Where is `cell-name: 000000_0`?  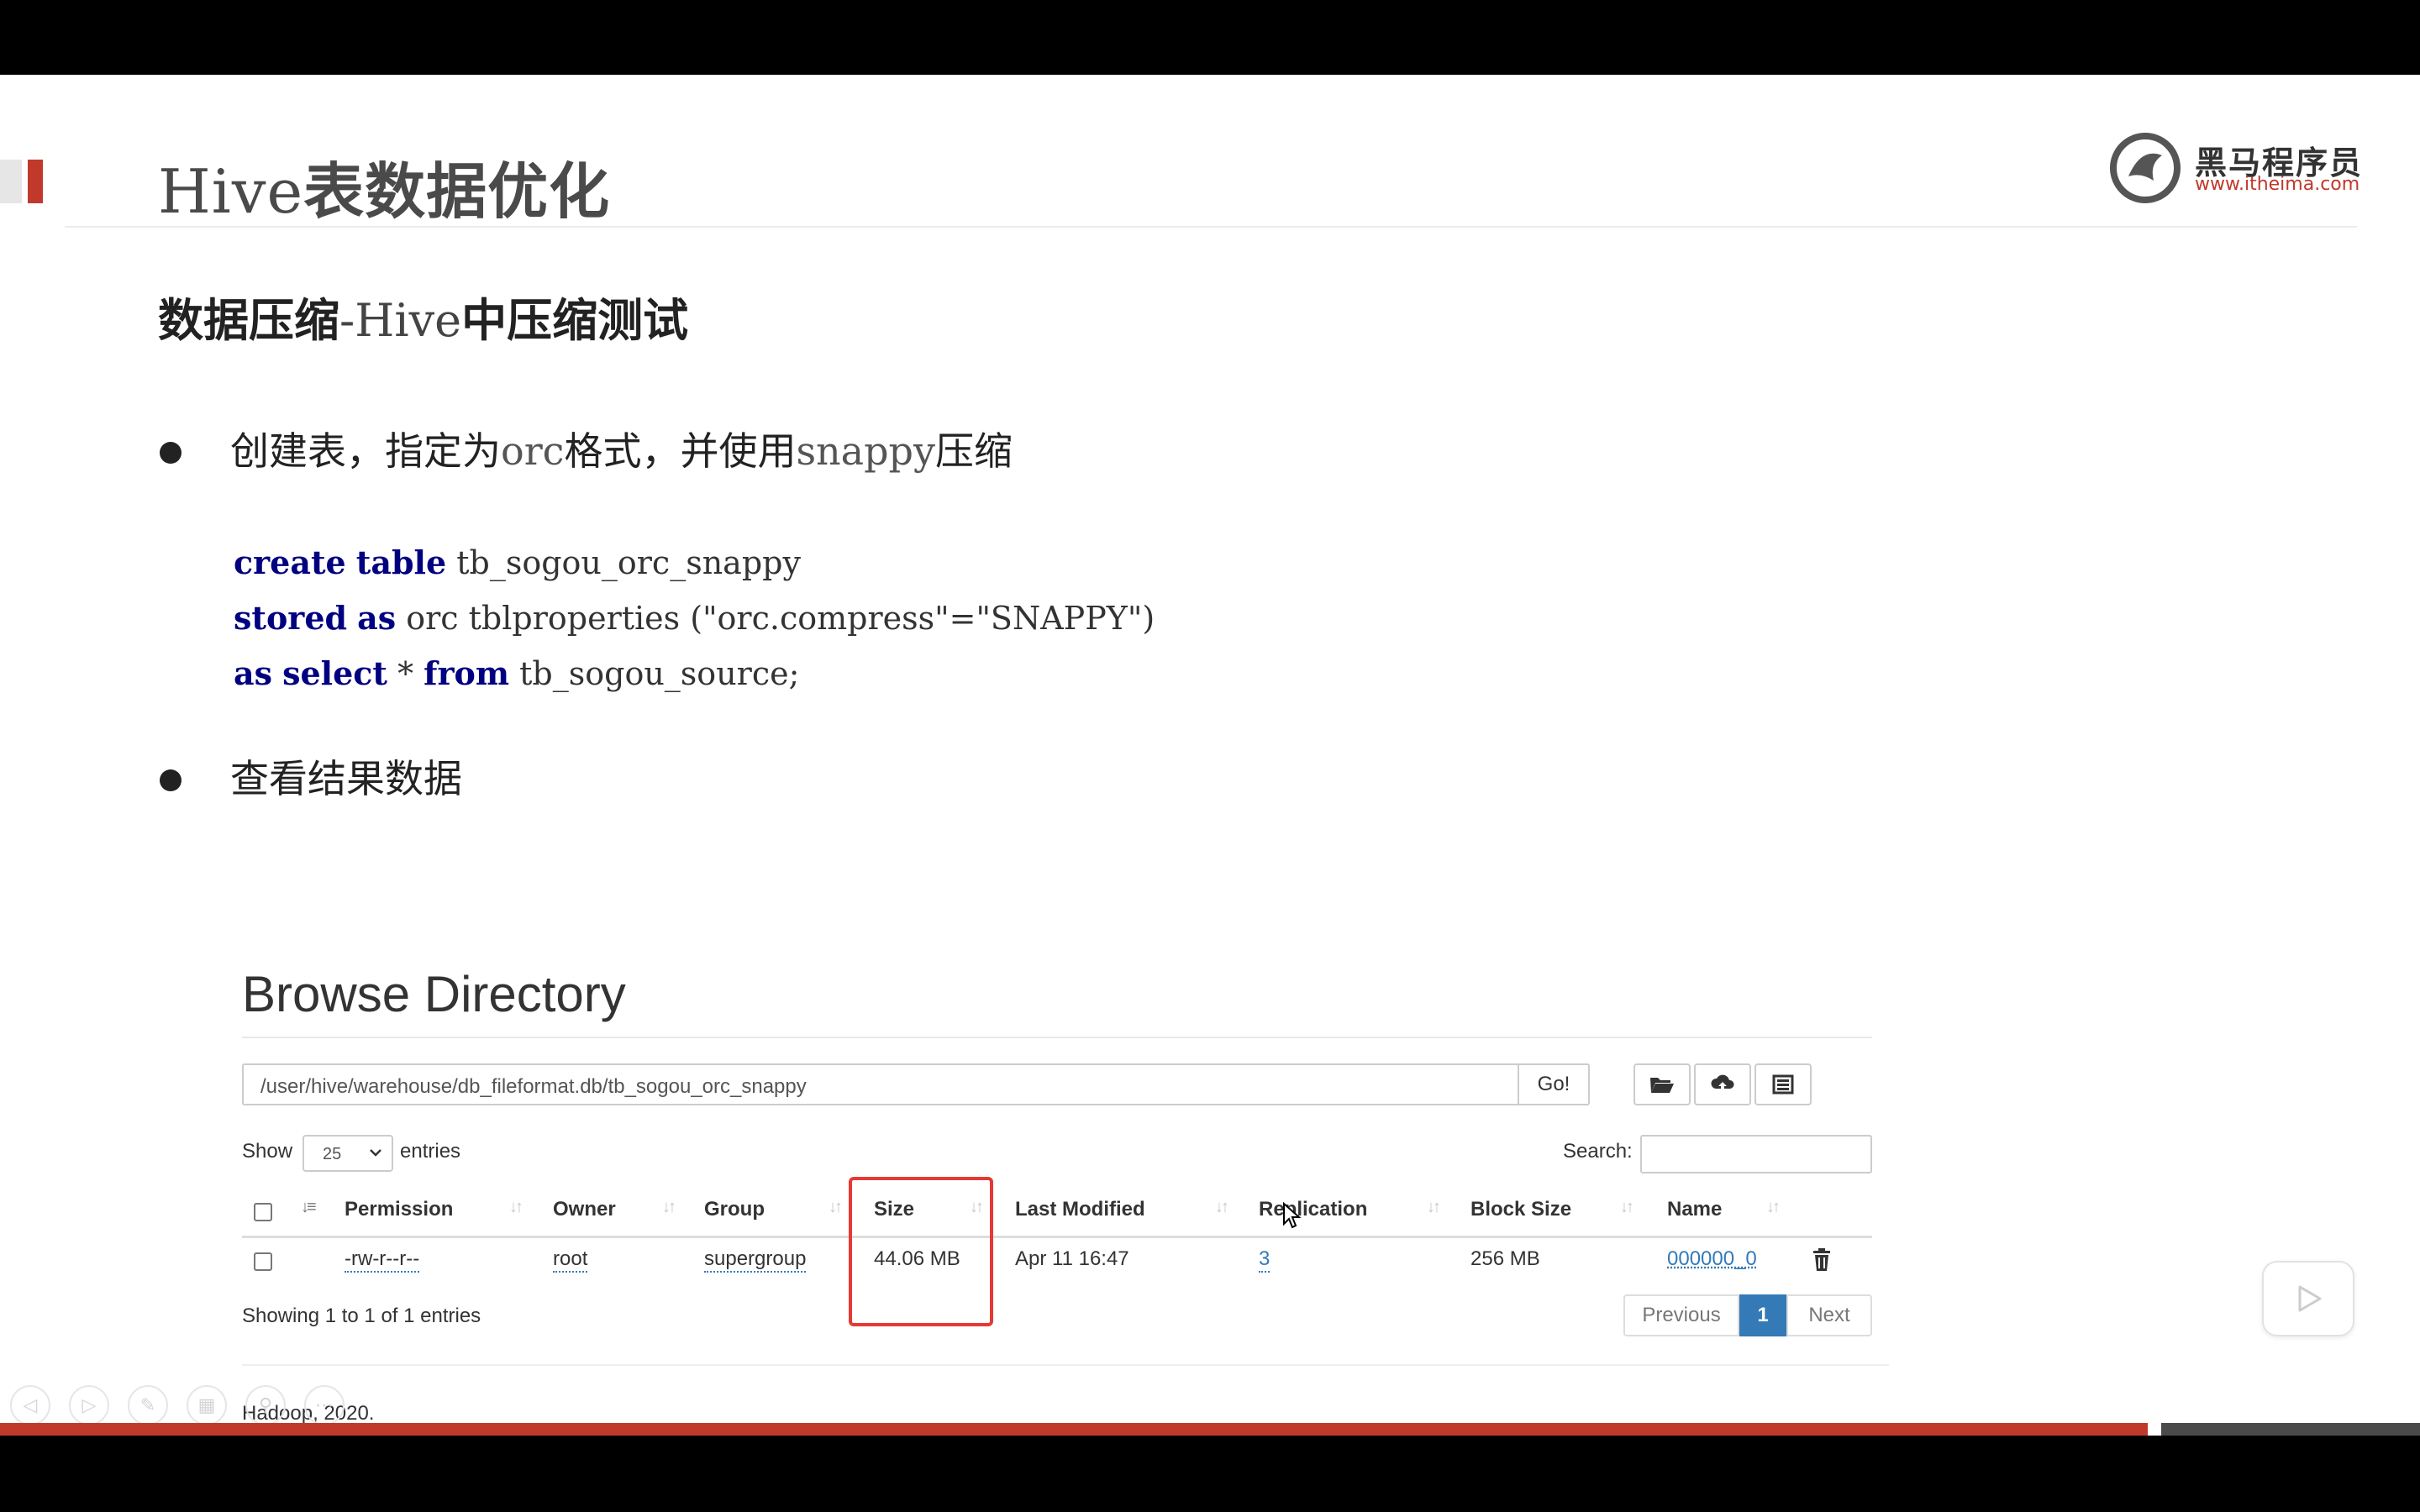 cell-name: 000000_0 is located at coordinates (1712, 1259).